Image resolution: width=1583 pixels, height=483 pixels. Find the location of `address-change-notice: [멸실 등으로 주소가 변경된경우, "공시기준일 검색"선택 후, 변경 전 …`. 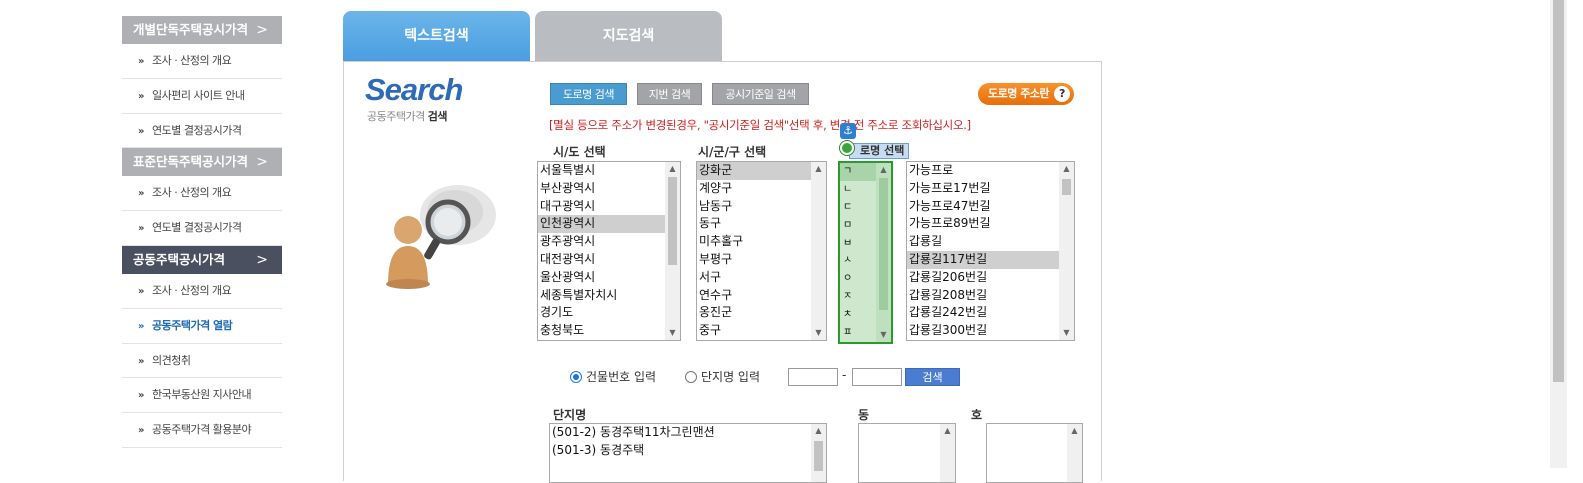

address-change-notice: [멸실 등으로 주소가 변경된경우, "공시기준일 검색"선택 후, 변경 전 … is located at coordinates (760, 125).